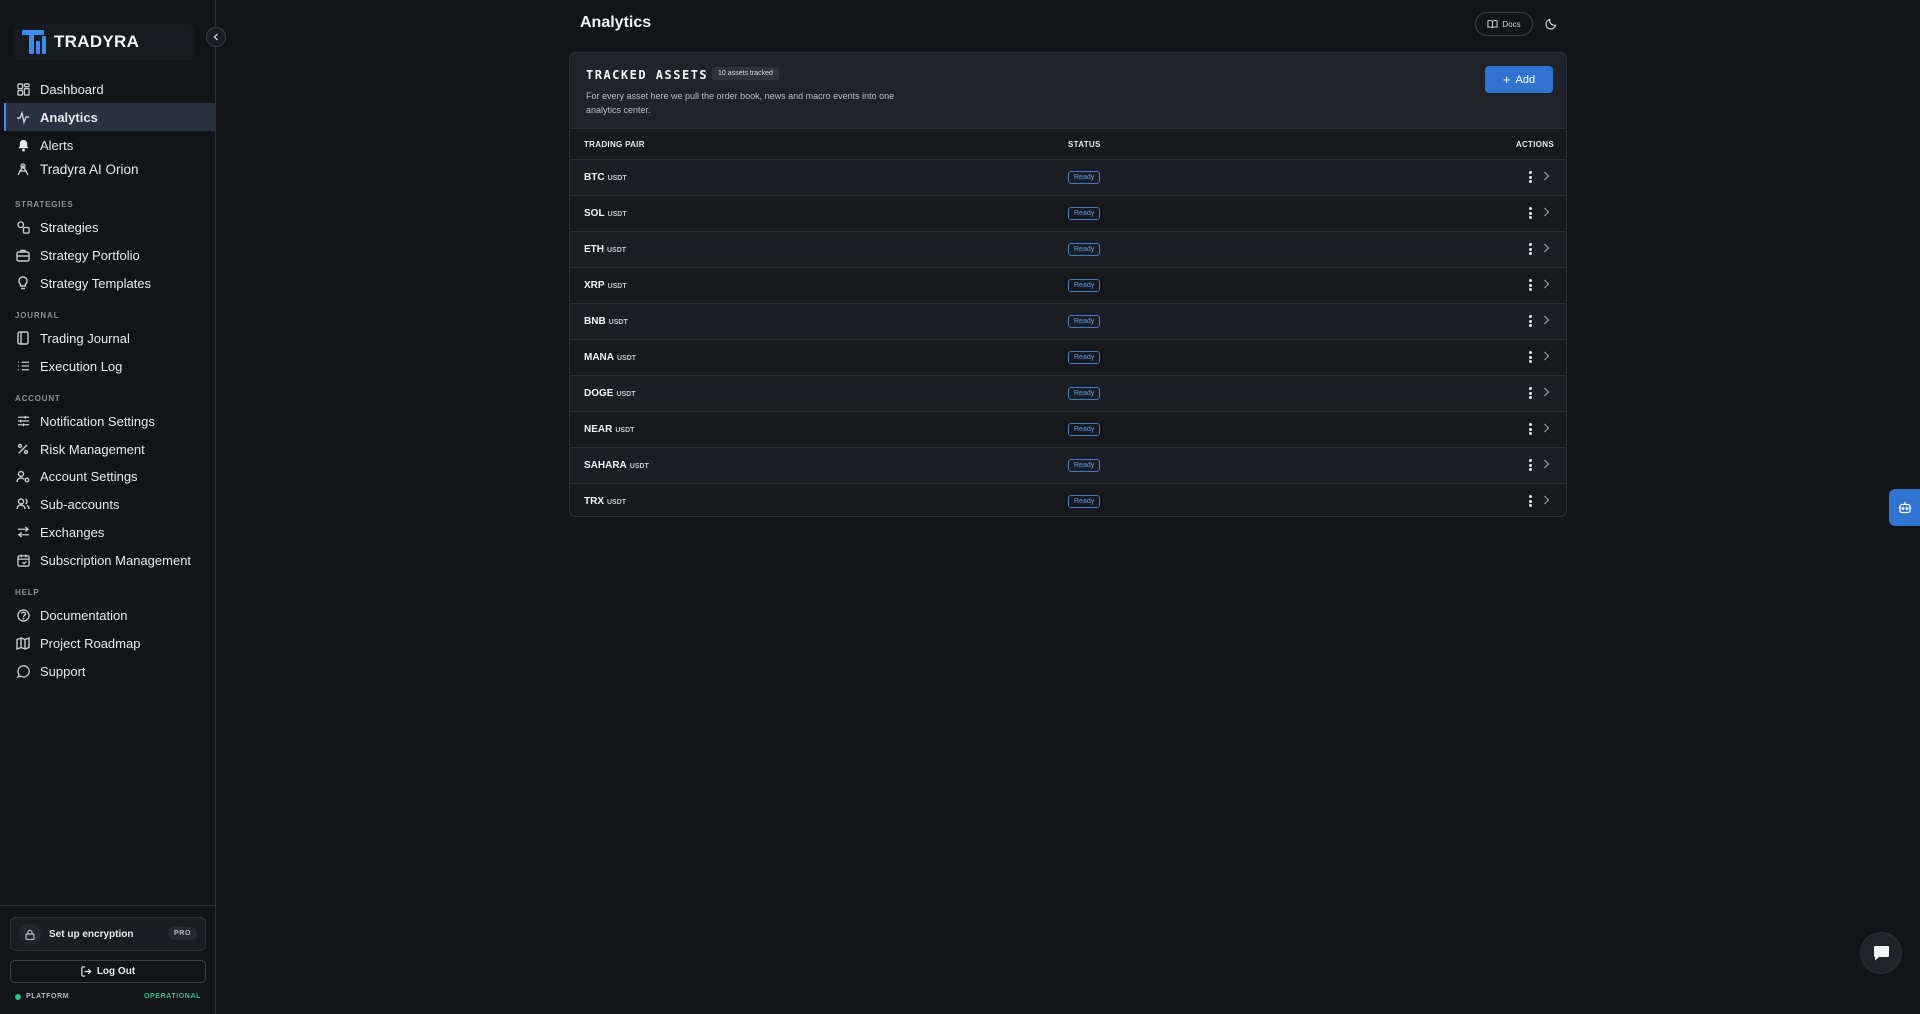 Image resolution: width=1920 pixels, height=1014 pixels. What do you see at coordinates (616, 22) in the screenshot?
I see `page-title: Analytics` at bounding box center [616, 22].